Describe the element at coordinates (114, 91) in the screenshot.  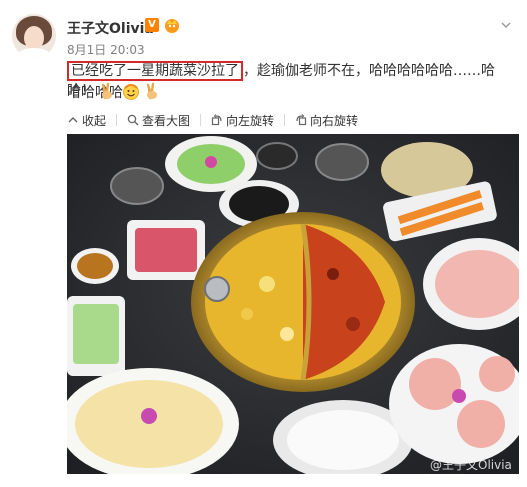
I see `post-content-line2: 哈！` at that location.